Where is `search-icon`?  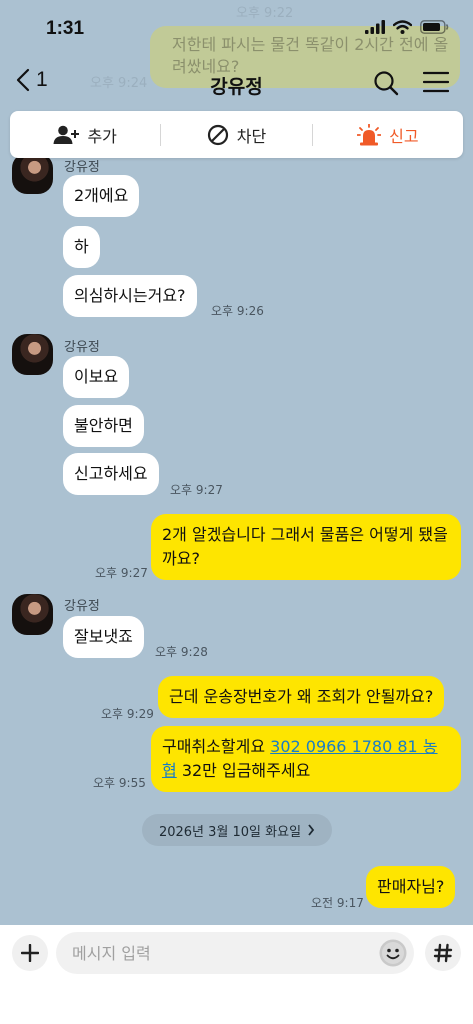
search-icon is located at coordinates (386, 83).